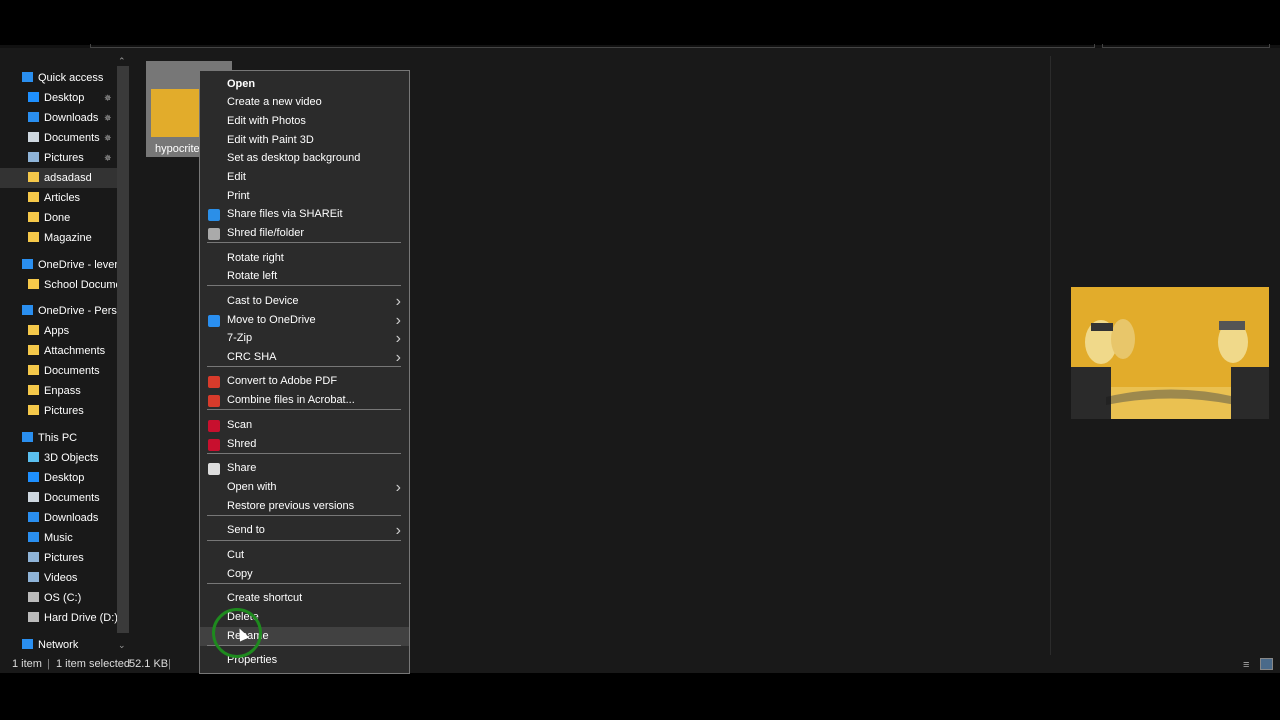  I want to click on menu-item-restore-previous-versions: Restore previous versions, so click(304, 506).